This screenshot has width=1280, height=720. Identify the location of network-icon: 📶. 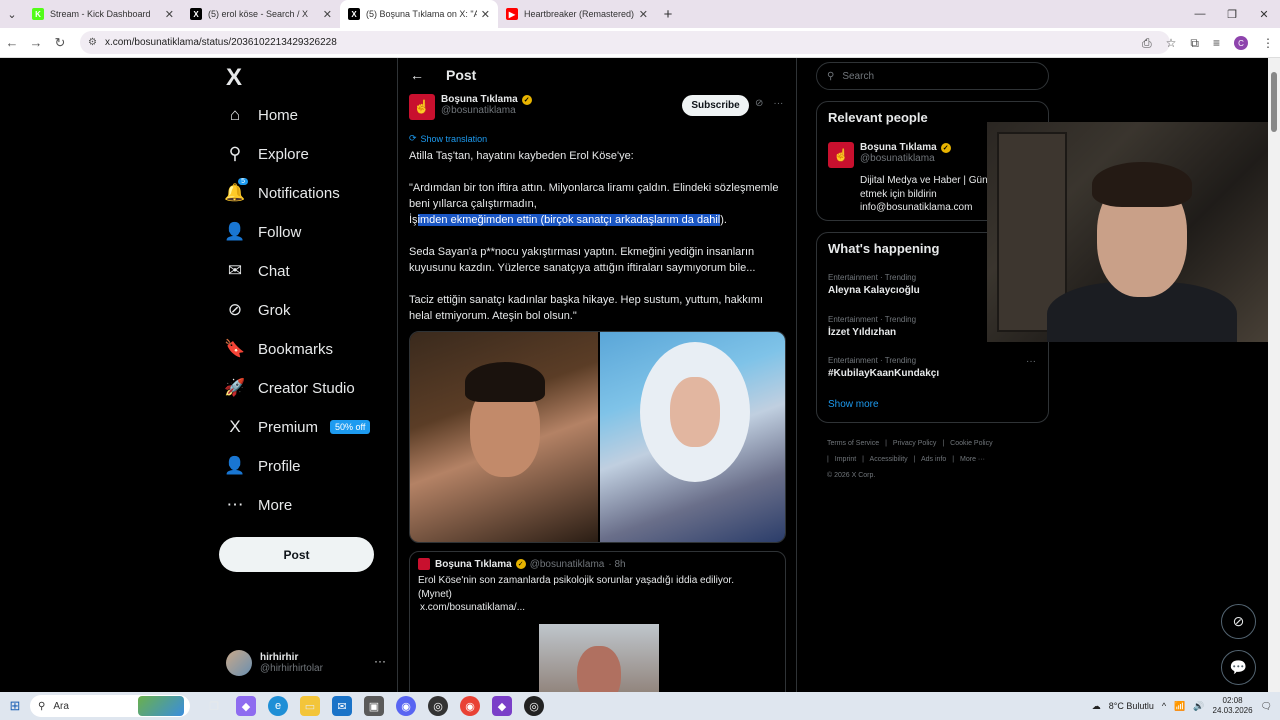
(1179, 706).